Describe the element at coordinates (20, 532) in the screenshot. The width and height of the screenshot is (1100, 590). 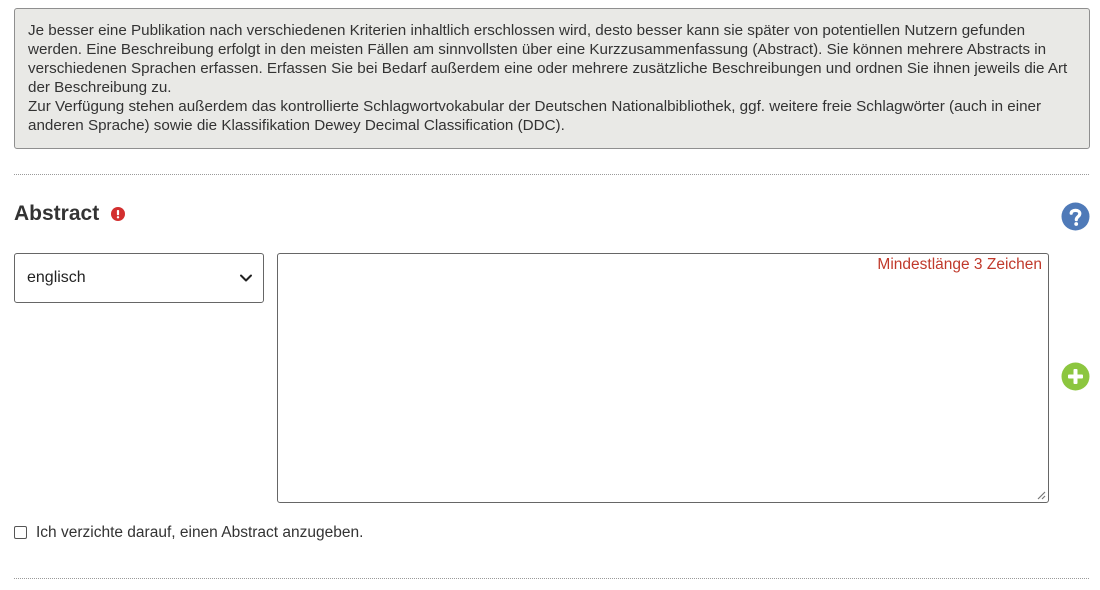
I see `waive-abstract-checkbox` at that location.